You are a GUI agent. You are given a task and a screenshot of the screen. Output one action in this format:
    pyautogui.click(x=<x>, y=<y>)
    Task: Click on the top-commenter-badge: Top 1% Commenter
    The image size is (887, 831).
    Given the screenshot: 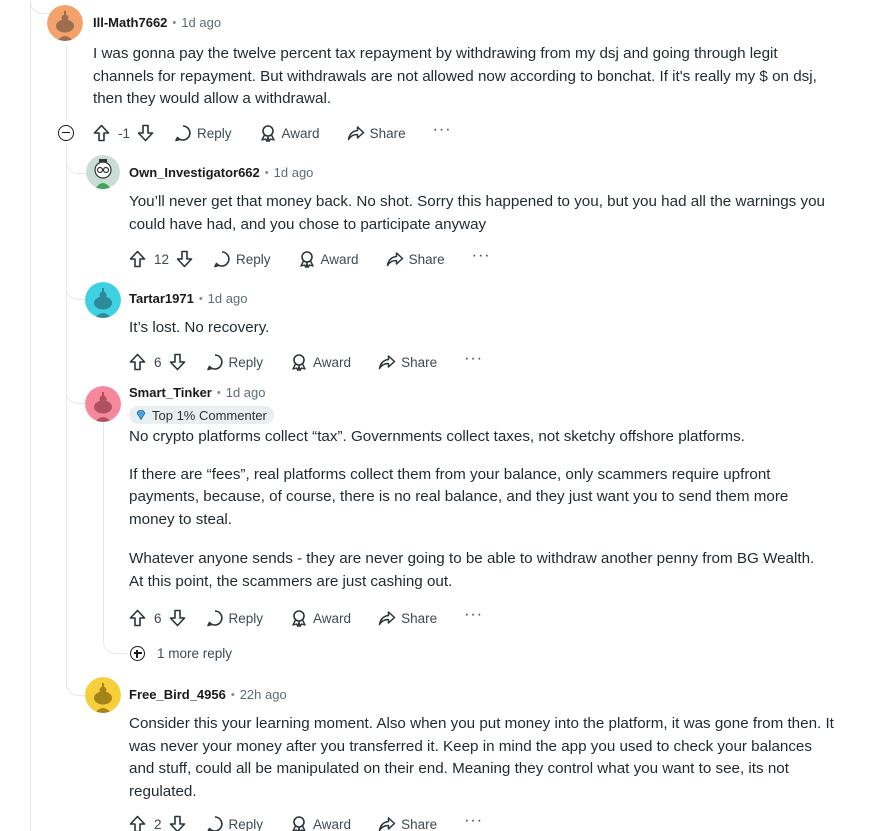 What is the action you would take?
    pyautogui.click(x=201, y=415)
    